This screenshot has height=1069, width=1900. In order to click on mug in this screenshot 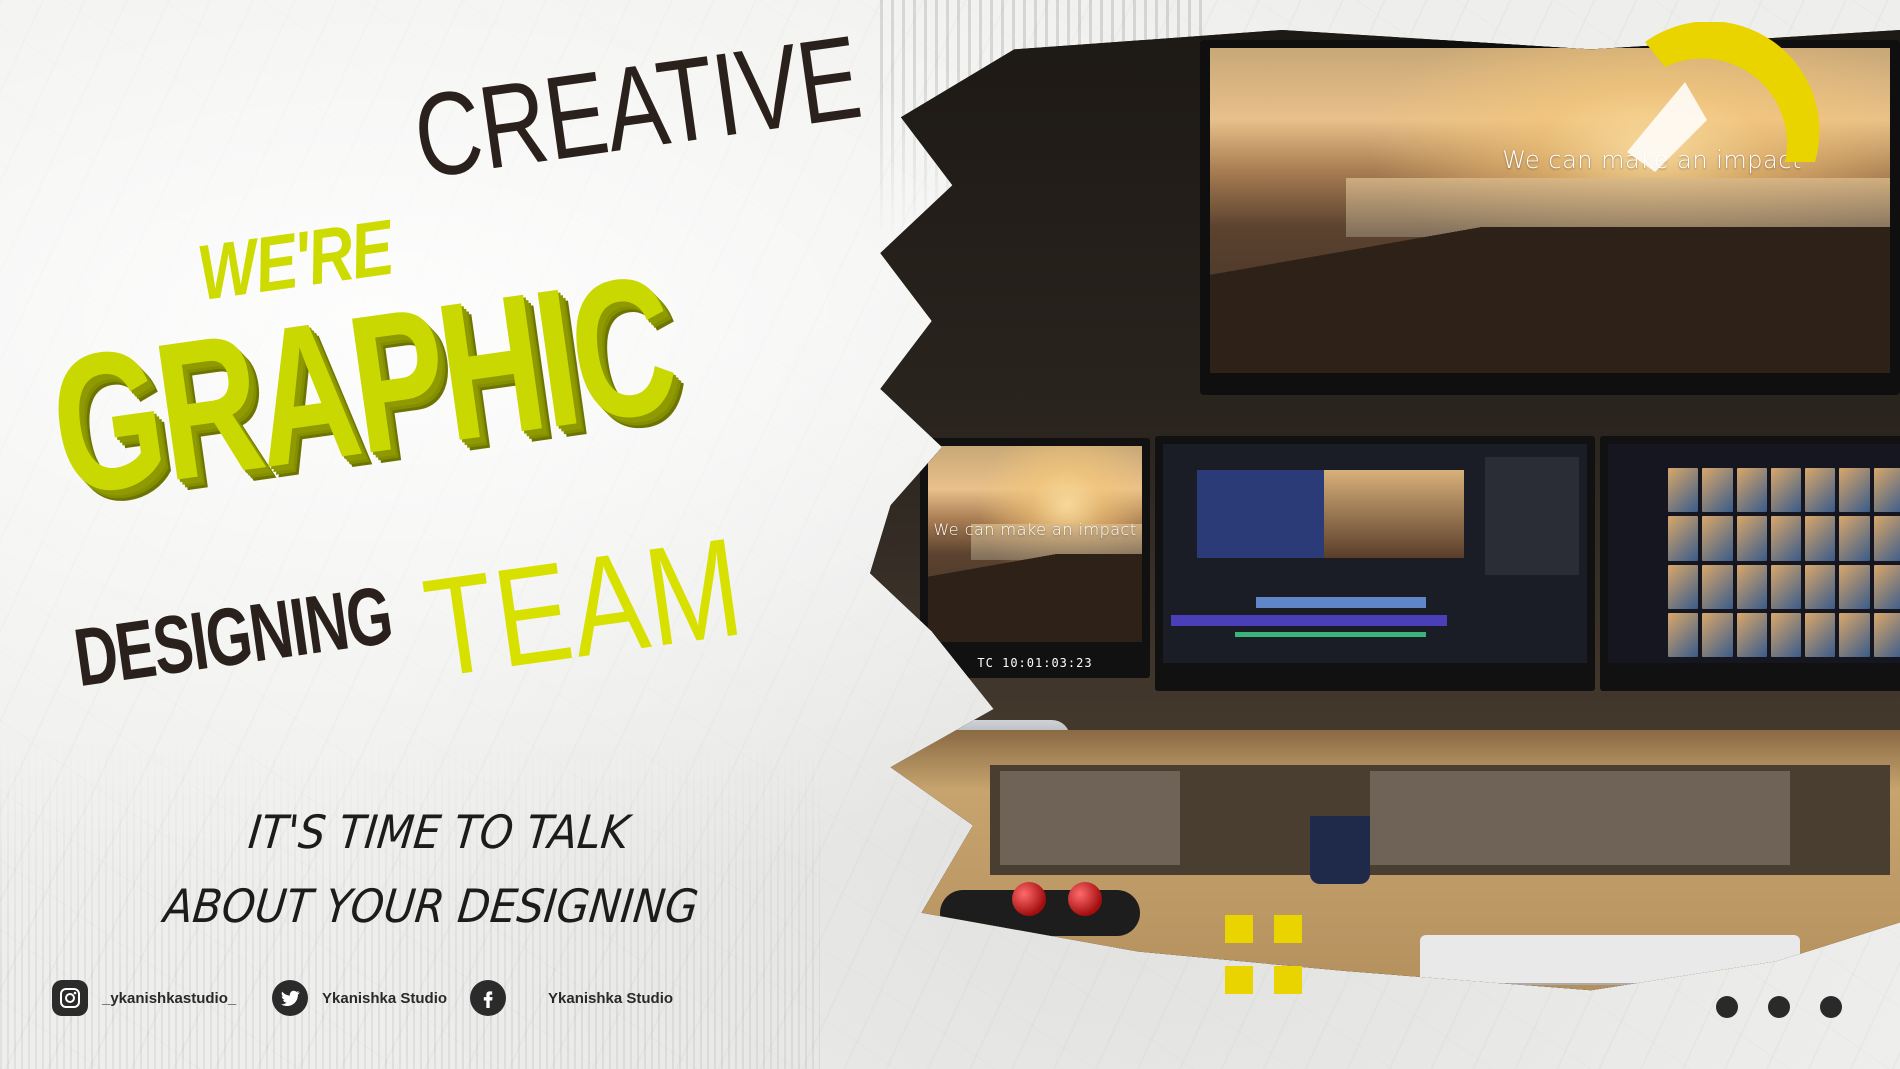, I will do `click(1340, 850)`.